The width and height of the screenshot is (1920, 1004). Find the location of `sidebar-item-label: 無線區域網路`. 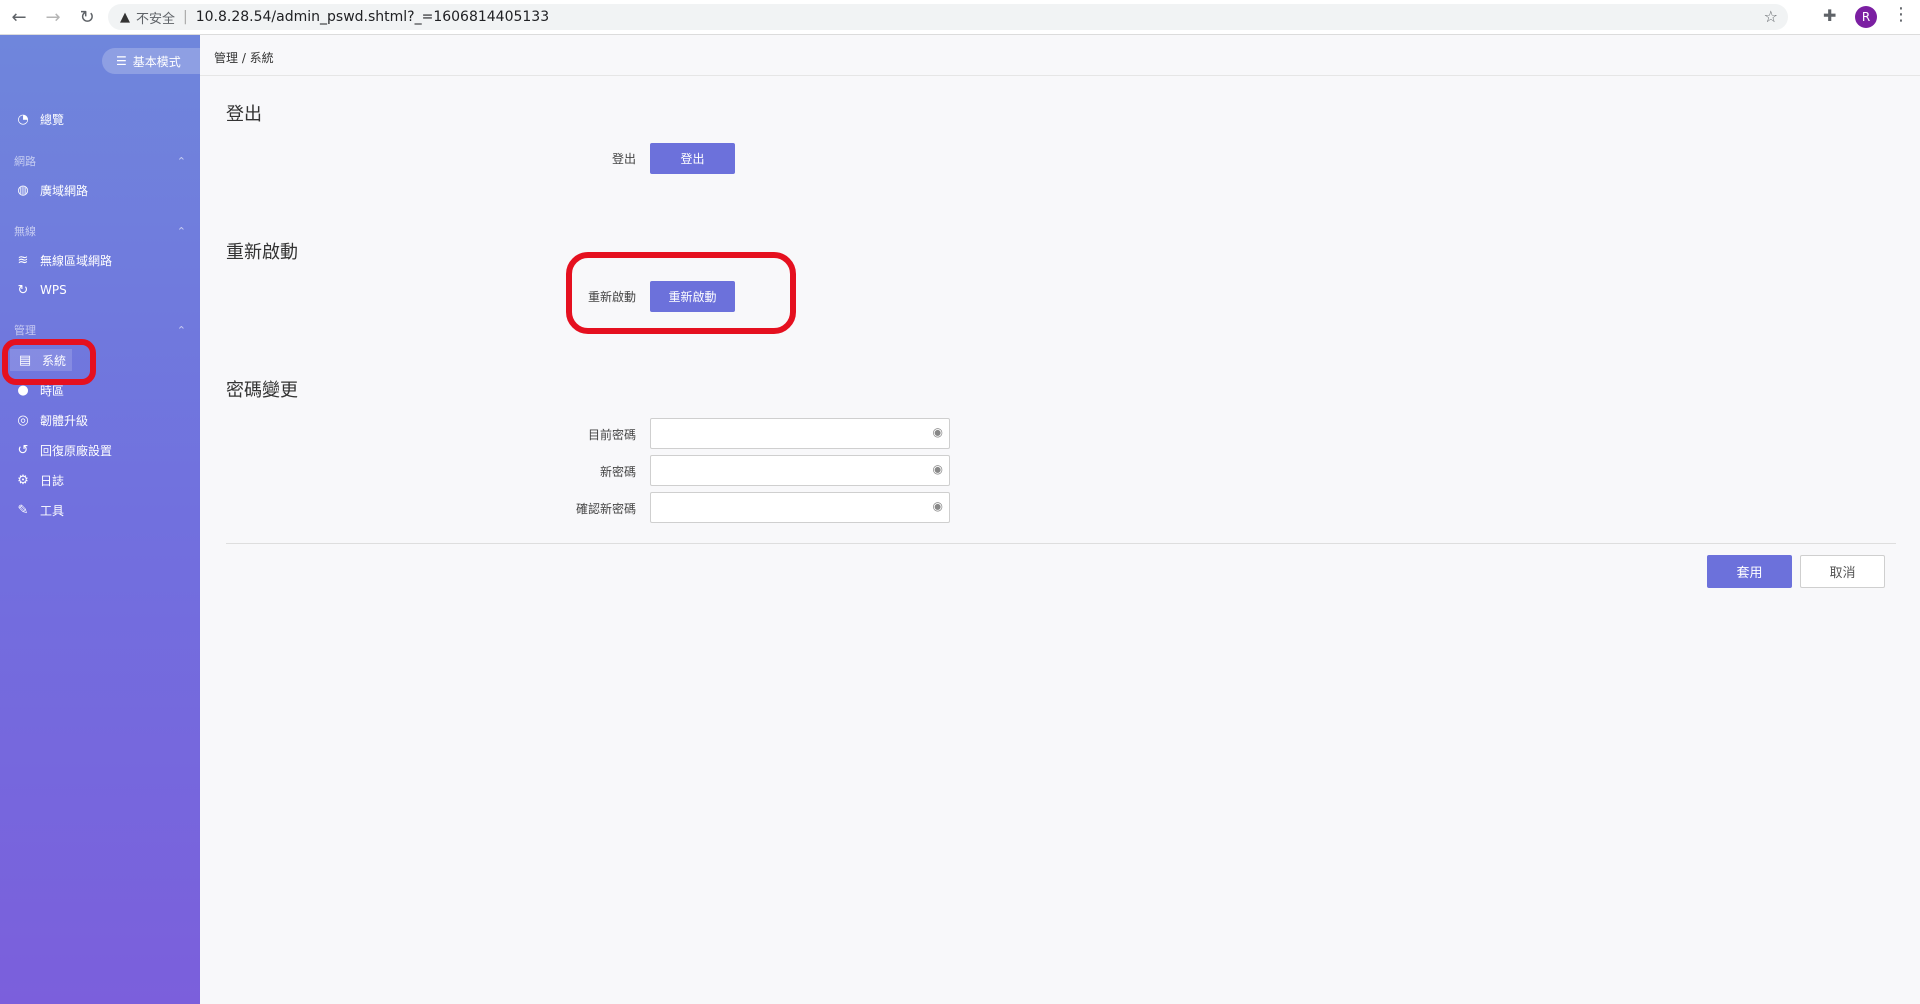

sidebar-item-label: 無線區域網路 is located at coordinates (76, 260).